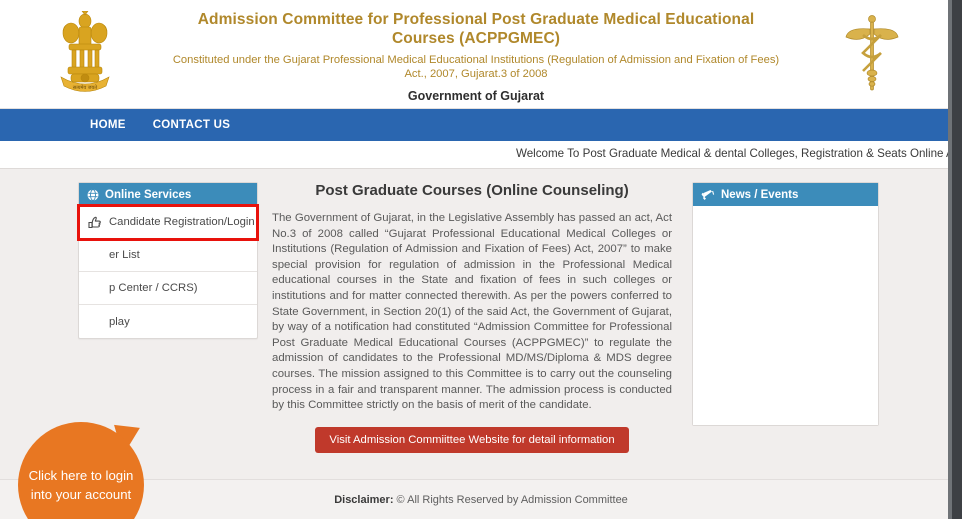 The image size is (962, 519). What do you see at coordinates (153, 288) in the screenshot?
I see `sidebar-item-label: p Center / CCRS)` at bounding box center [153, 288].